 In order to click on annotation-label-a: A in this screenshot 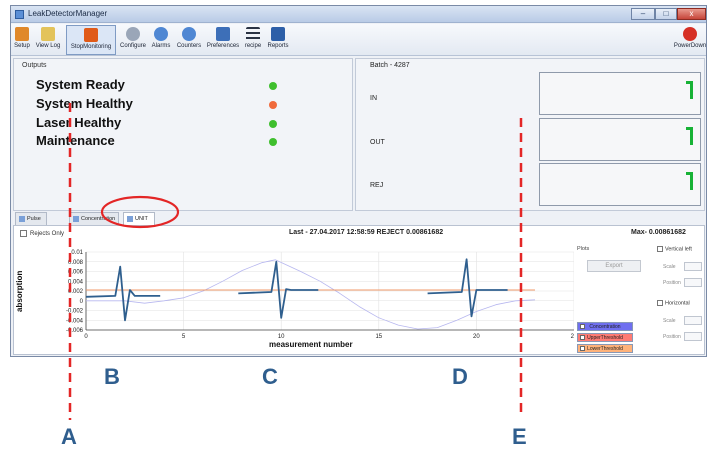, I will do `click(69, 436)`.